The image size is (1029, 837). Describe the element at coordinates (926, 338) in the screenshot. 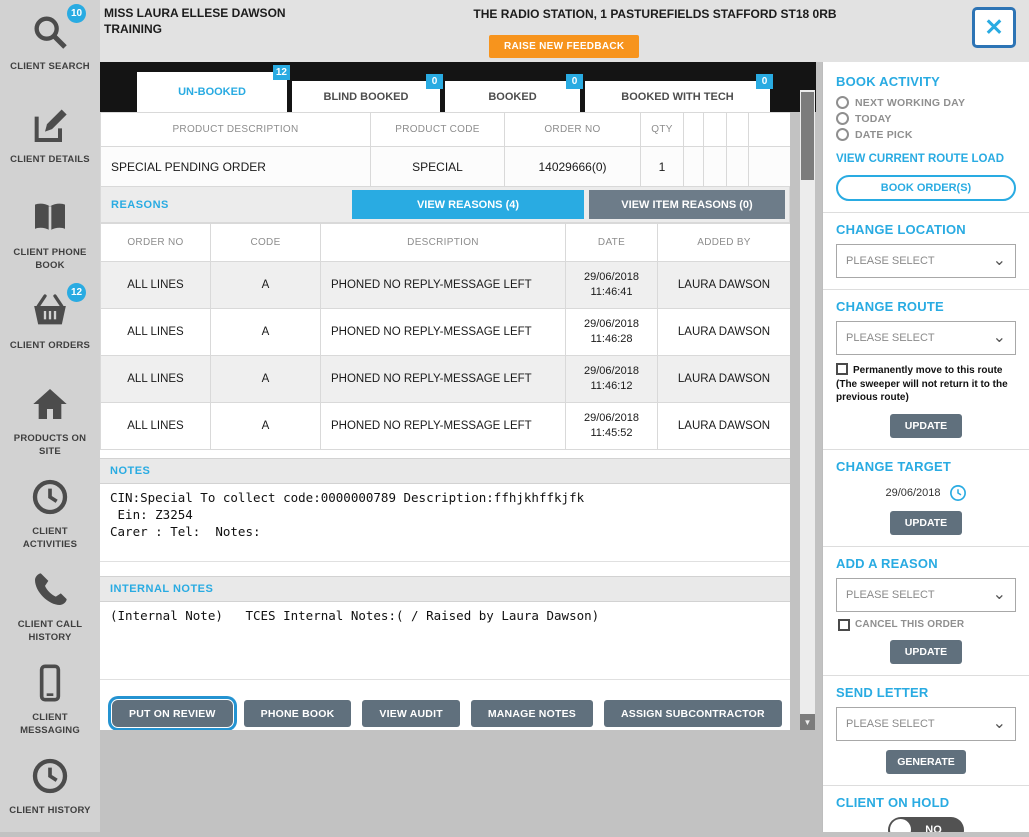

I see `change-route-select: PLEASE SELECT ⌄` at that location.